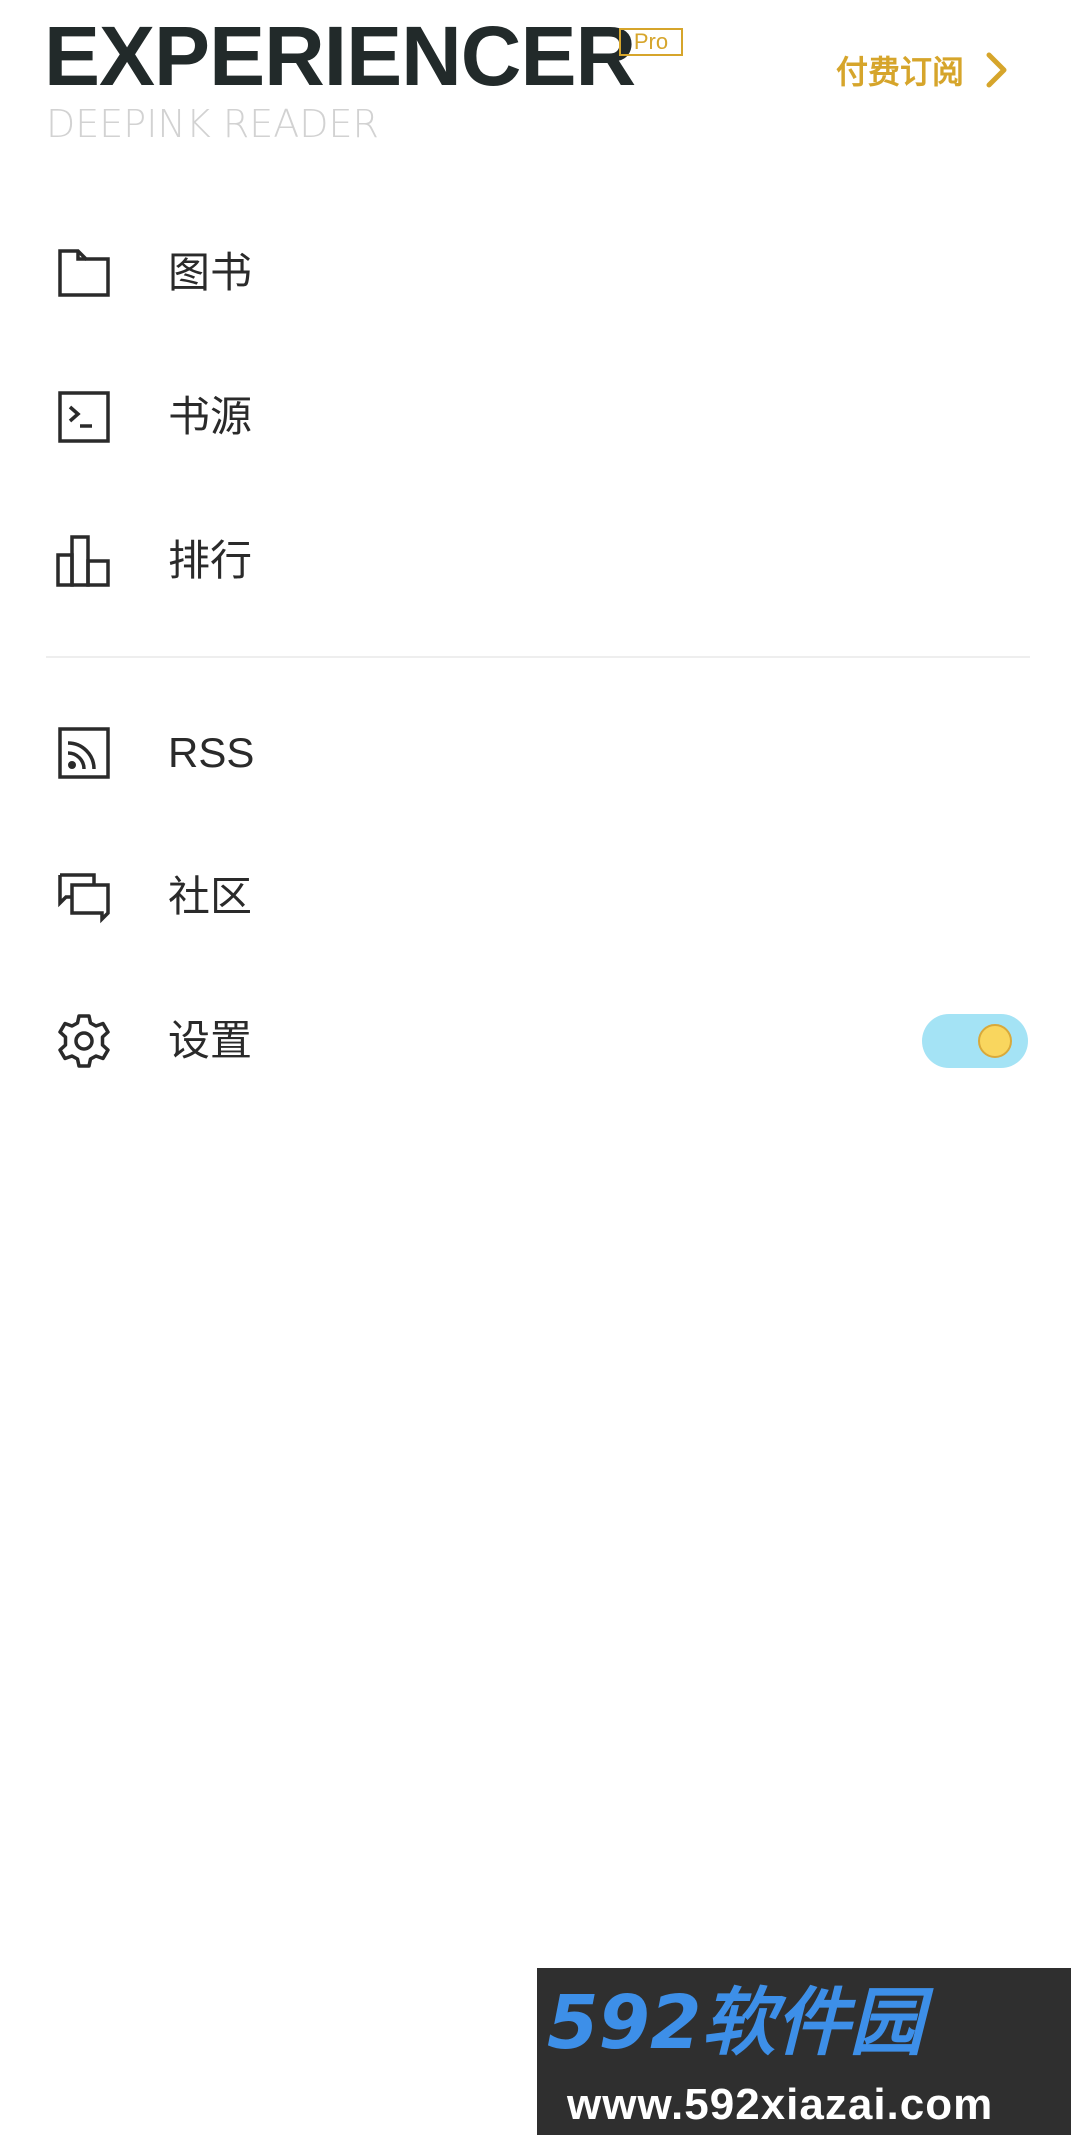 The width and height of the screenshot is (1071, 2135). What do you see at coordinates (900, 72) in the screenshot?
I see `subscribe-label: 付费订阅` at bounding box center [900, 72].